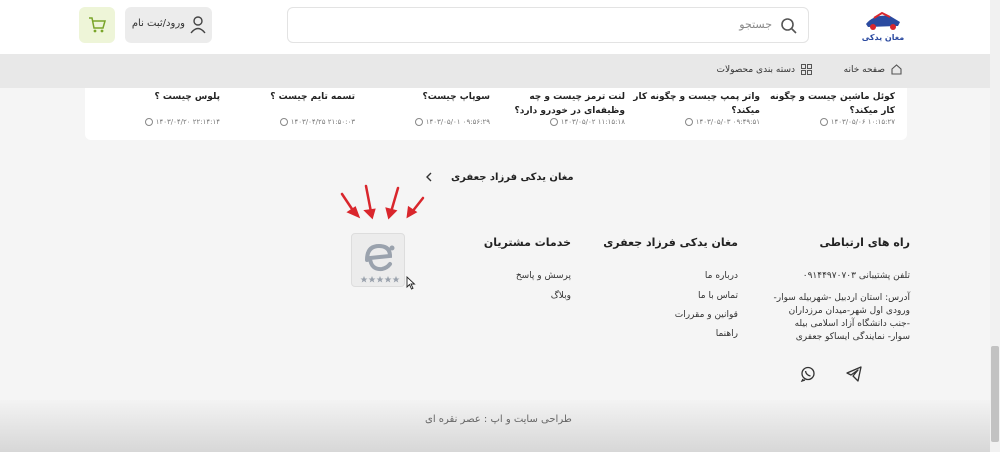 The height and width of the screenshot is (452, 1000). Describe the element at coordinates (512, 177) in the screenshot. I see `breadcrumb-label: مغان یدکی فرزاد جعفری` at that location.